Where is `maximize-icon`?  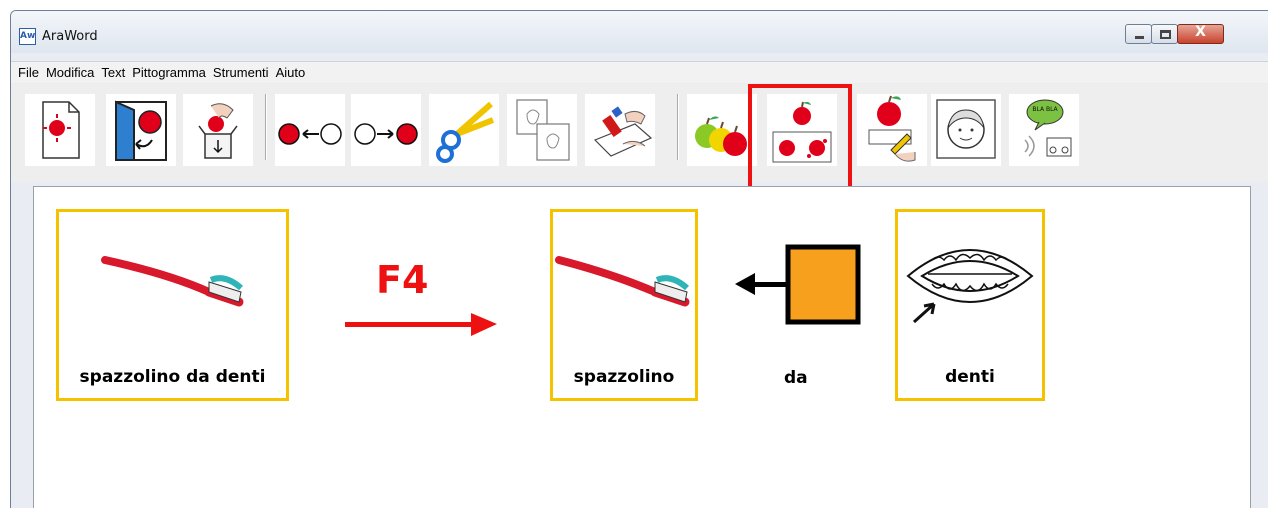
maximize-icon is located at coordinates (1165, 34).